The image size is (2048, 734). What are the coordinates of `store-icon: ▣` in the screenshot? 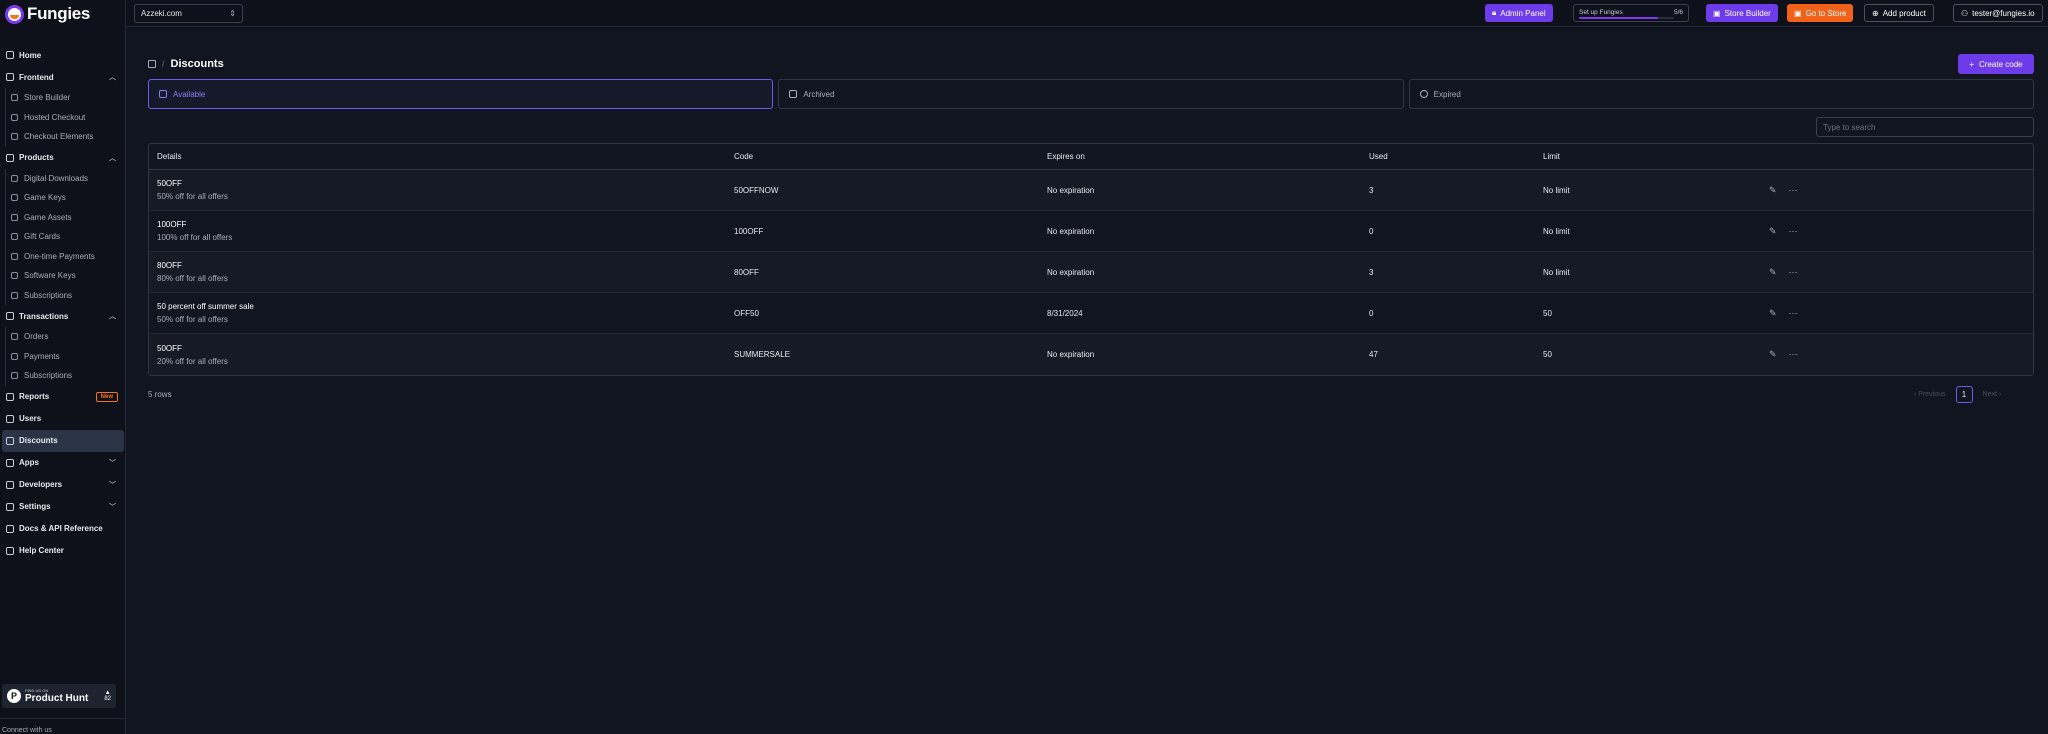 It's located at (1717, 13).